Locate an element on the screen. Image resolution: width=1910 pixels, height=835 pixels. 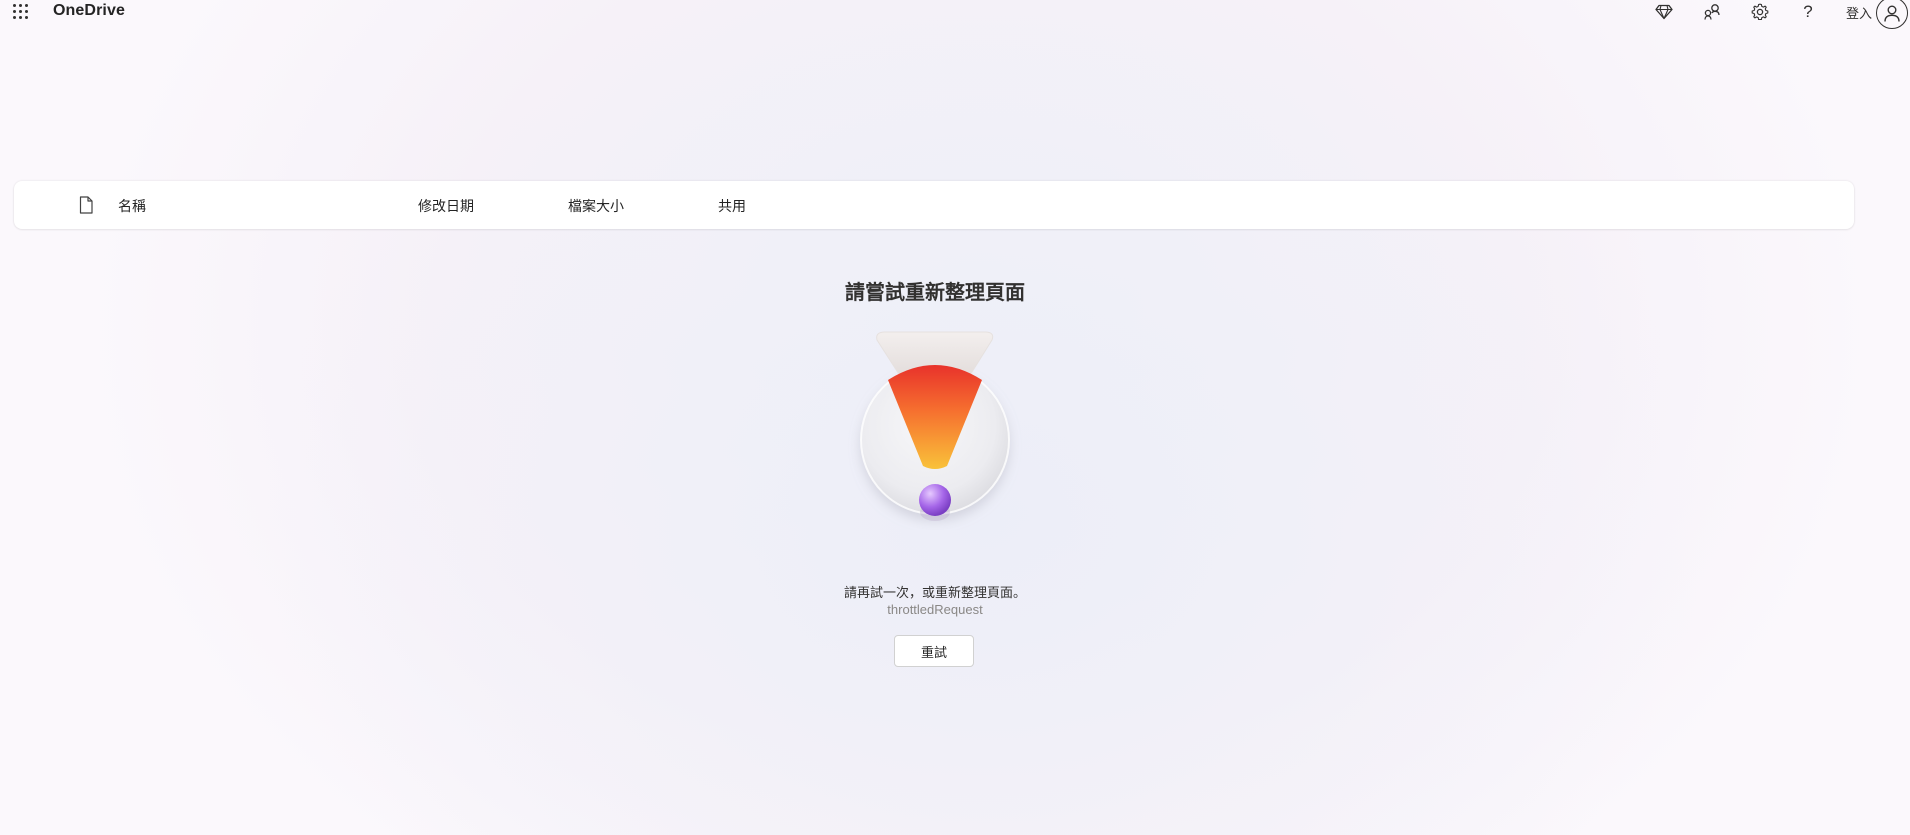
top-bar-actions: ? 登入 is located at coordinates (1769, 14).